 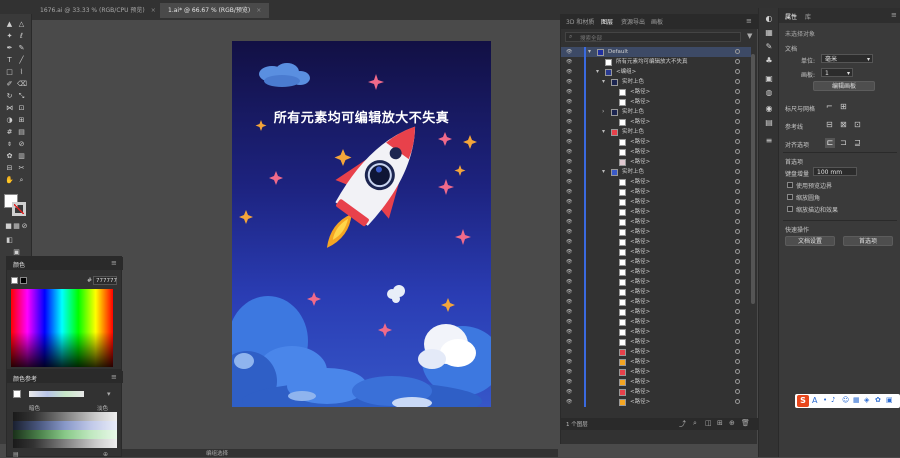 What do you see at coordinates (21, 48) in the screenshot?
I see `curvature-tool-icon: ✎` at bounding box center [21, 48].